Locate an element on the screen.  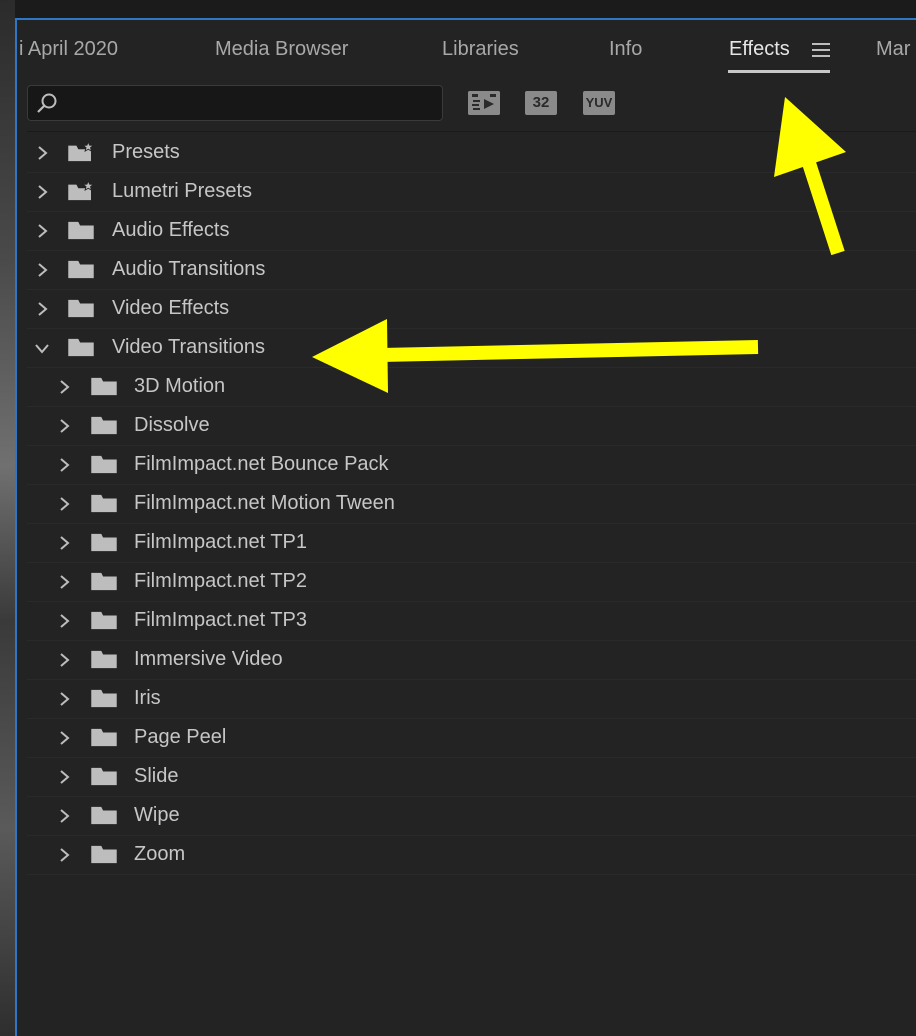
search-field is located at coordinates (235, 103).